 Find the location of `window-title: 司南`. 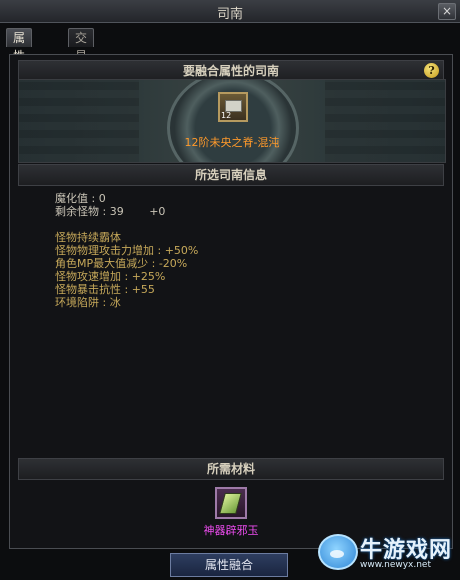

window-title: 司南 is located at coordinates (229, 14).